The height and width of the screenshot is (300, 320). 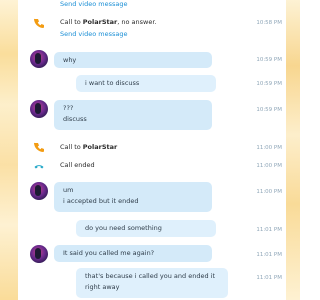 I want to click on message-text: right away, so click(x=102, y=287).